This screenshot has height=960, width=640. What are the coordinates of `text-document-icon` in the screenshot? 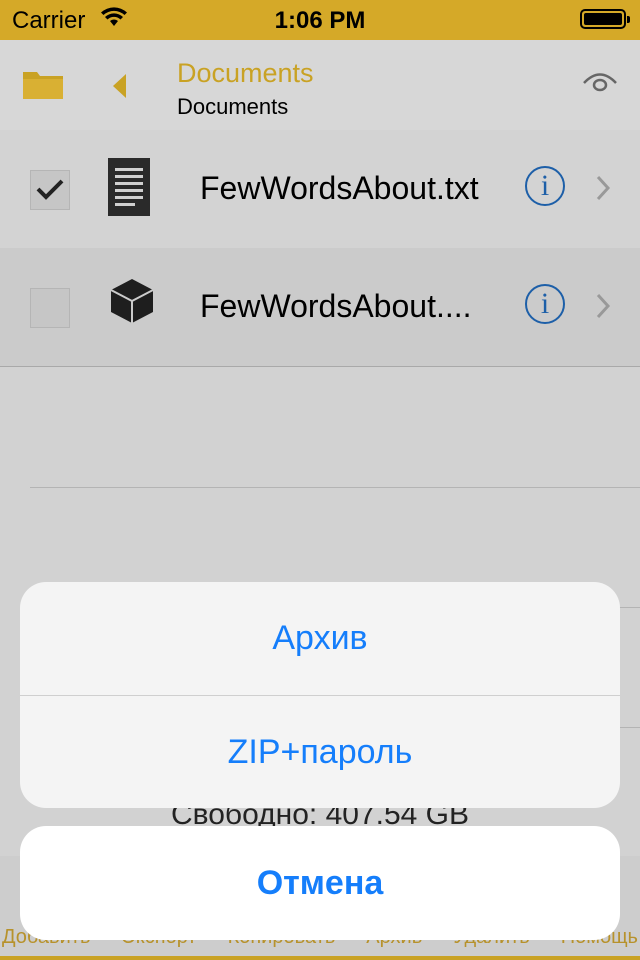 It's located at (129, 189).